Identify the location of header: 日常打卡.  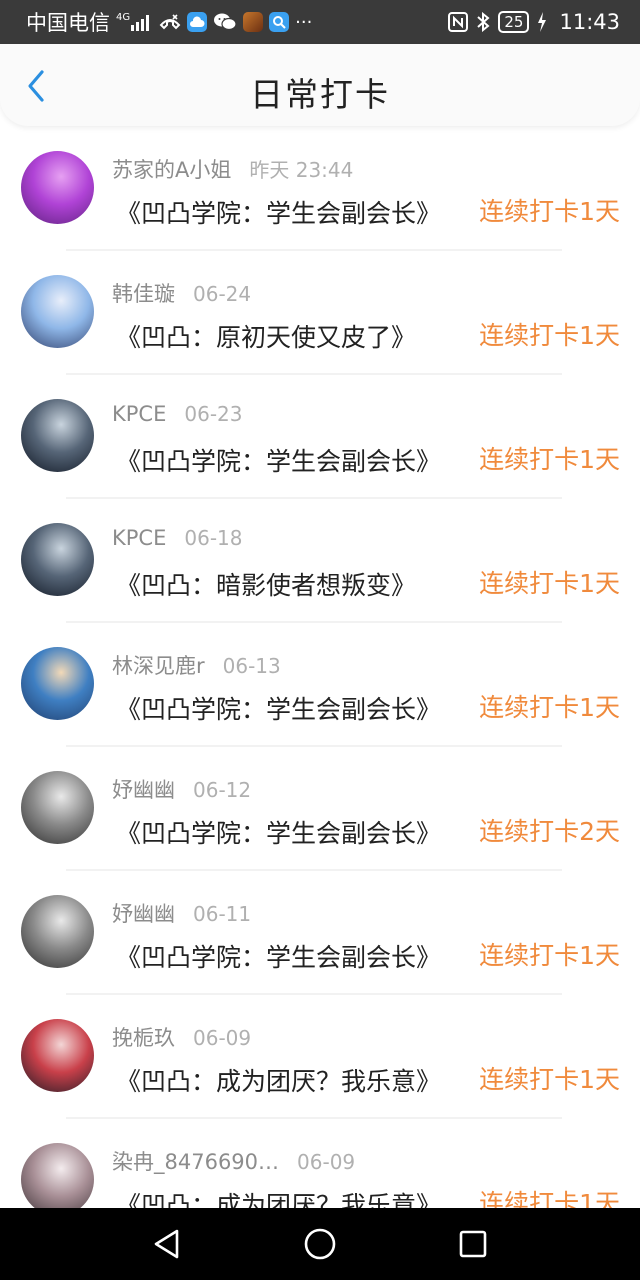
(320, 85).